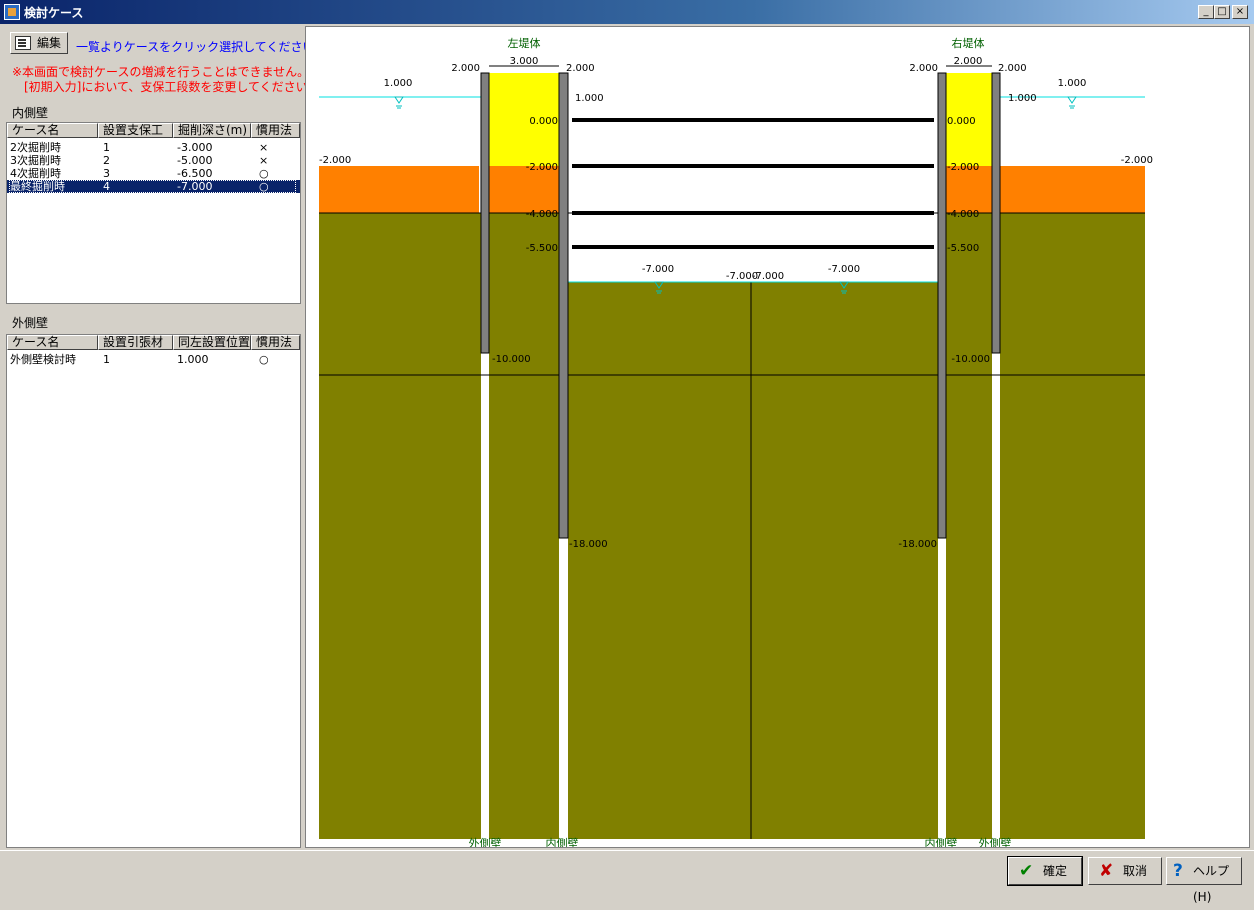 Image resolution: width=1254 pixels, height=910 pixels. I want to click on inner-case-cell: 2次掘削時, so click(35, 147).